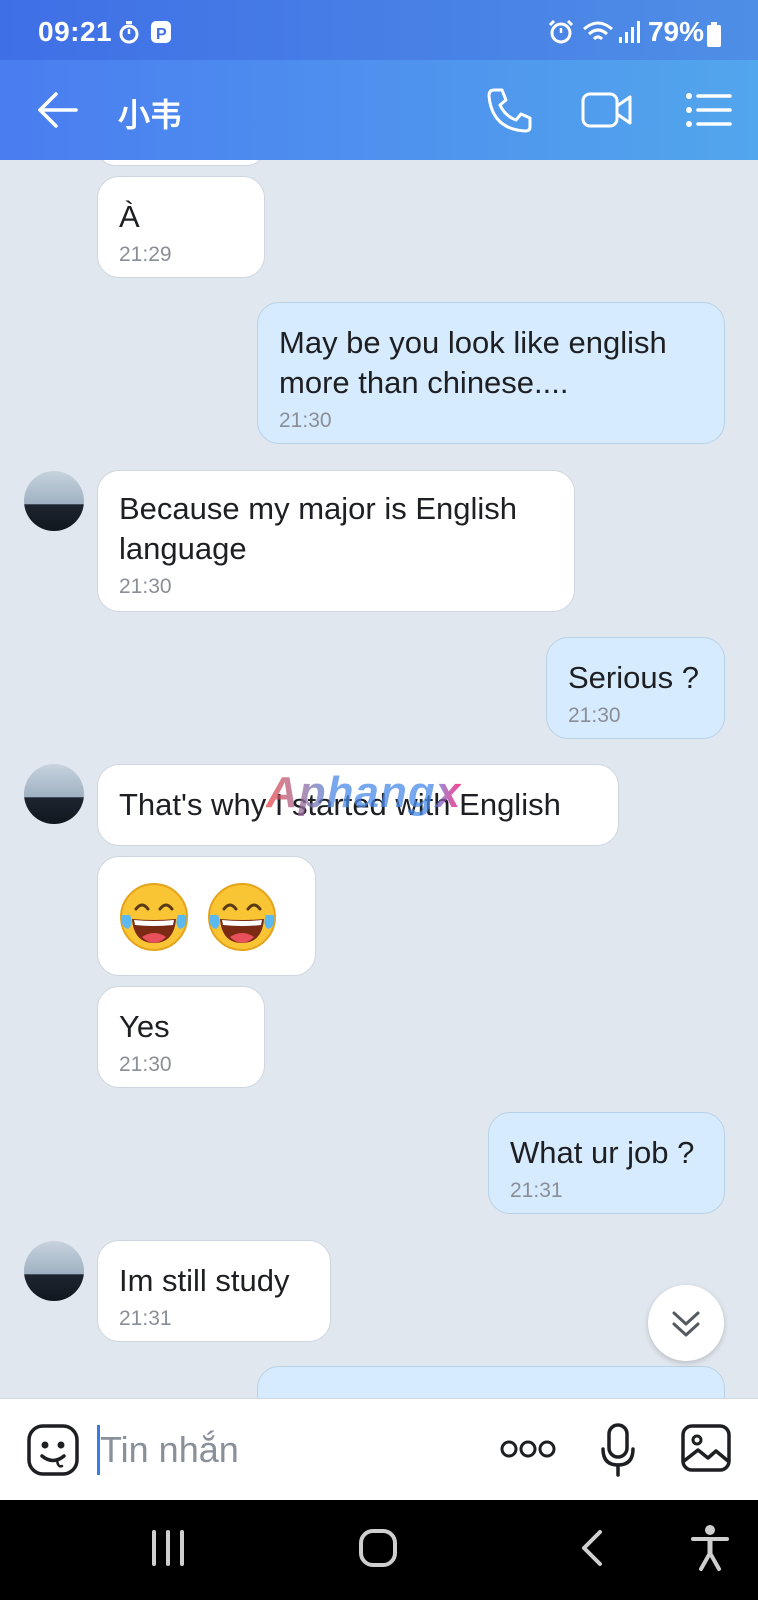  Describe the element at coordinates (618, 1450) in the screenshot. I see `microphone-icon` at that location.